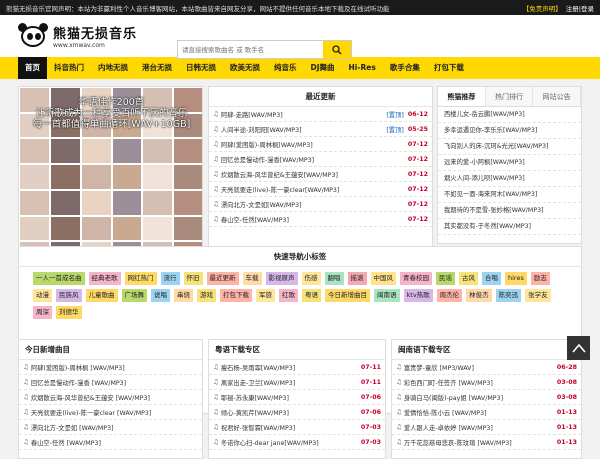 The image size is (600, 459). I want to click on recommend-item: 烟火人间-添儿呗[WAV/MP3], so click(509, 179).